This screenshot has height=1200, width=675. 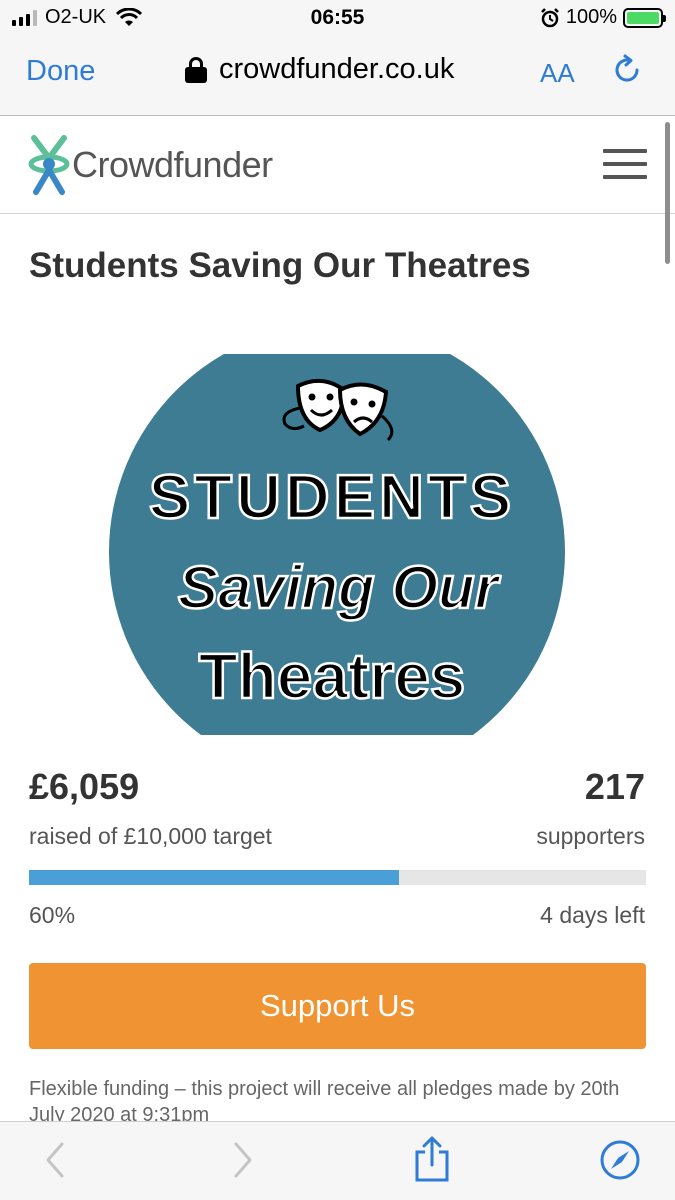 What do you see at coordinates (337, 165) in the screenshot?
I see `site-header: Crowdfunder` at bounding box center [337, 165].